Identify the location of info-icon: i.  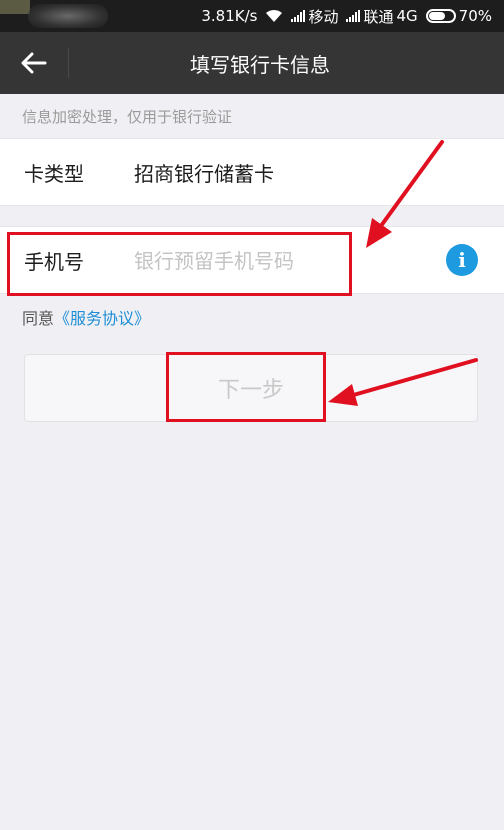
(462, 260).